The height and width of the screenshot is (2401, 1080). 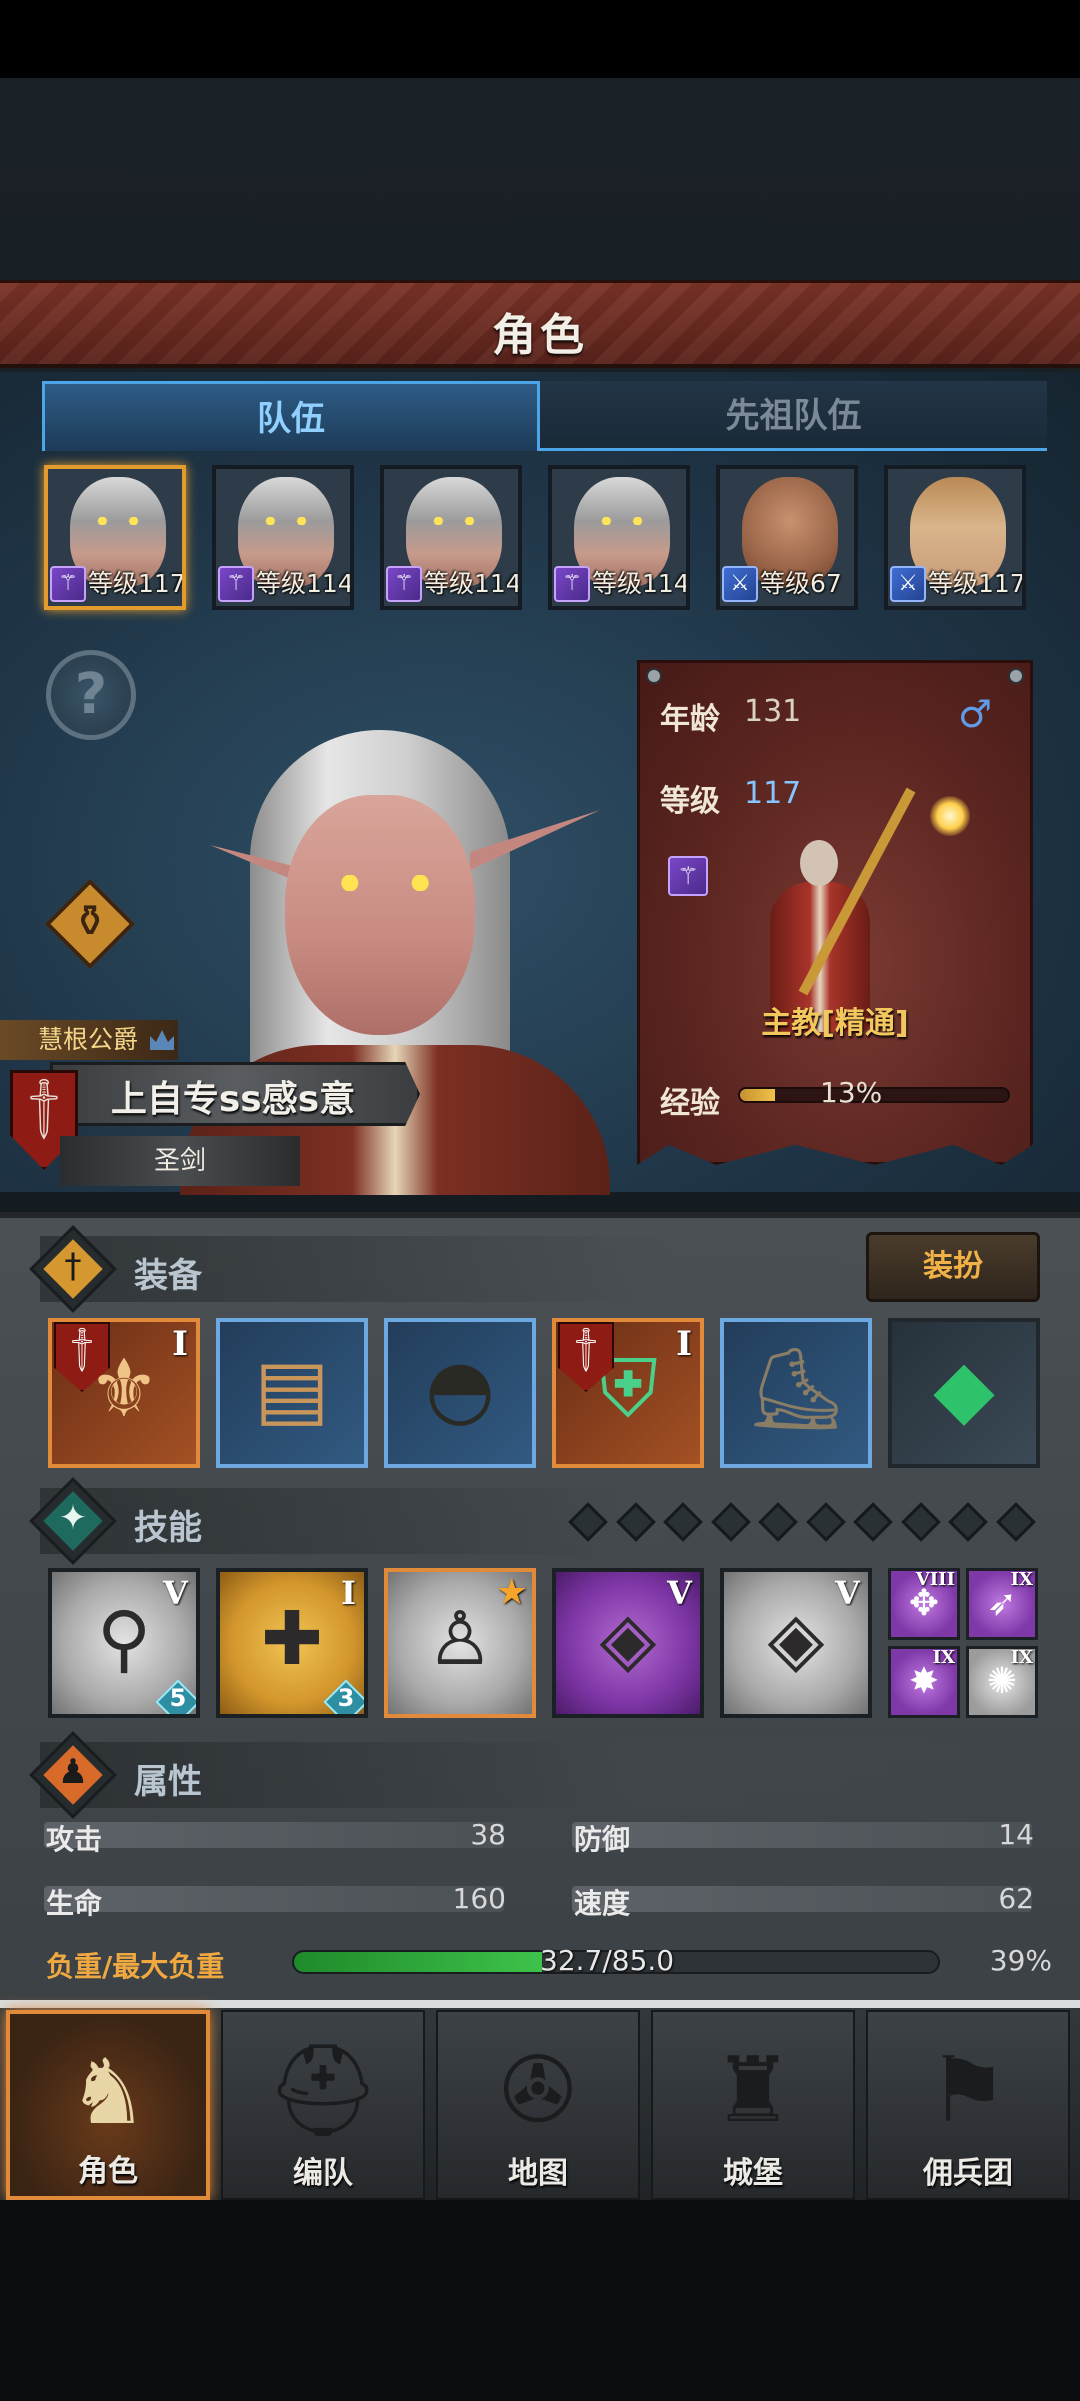 What do you see at coordinates (1020, 1960) in the screenshot?
I see `load-percent: 39%` at bounding box center [1020, 1960].